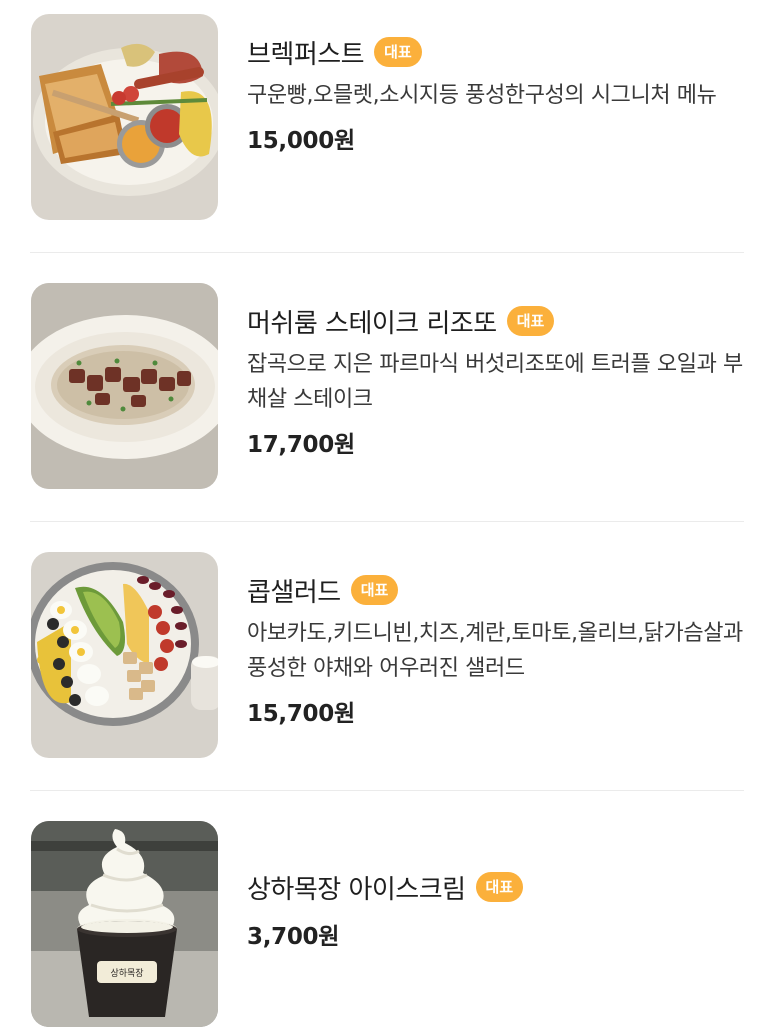 The height and width of the screenshot is (1029, 773). I want to click on menu-item-description: 구운빵,오믈렛,소시지등 풍성한구성의 시그니처 메뉴, so click(482, 95).